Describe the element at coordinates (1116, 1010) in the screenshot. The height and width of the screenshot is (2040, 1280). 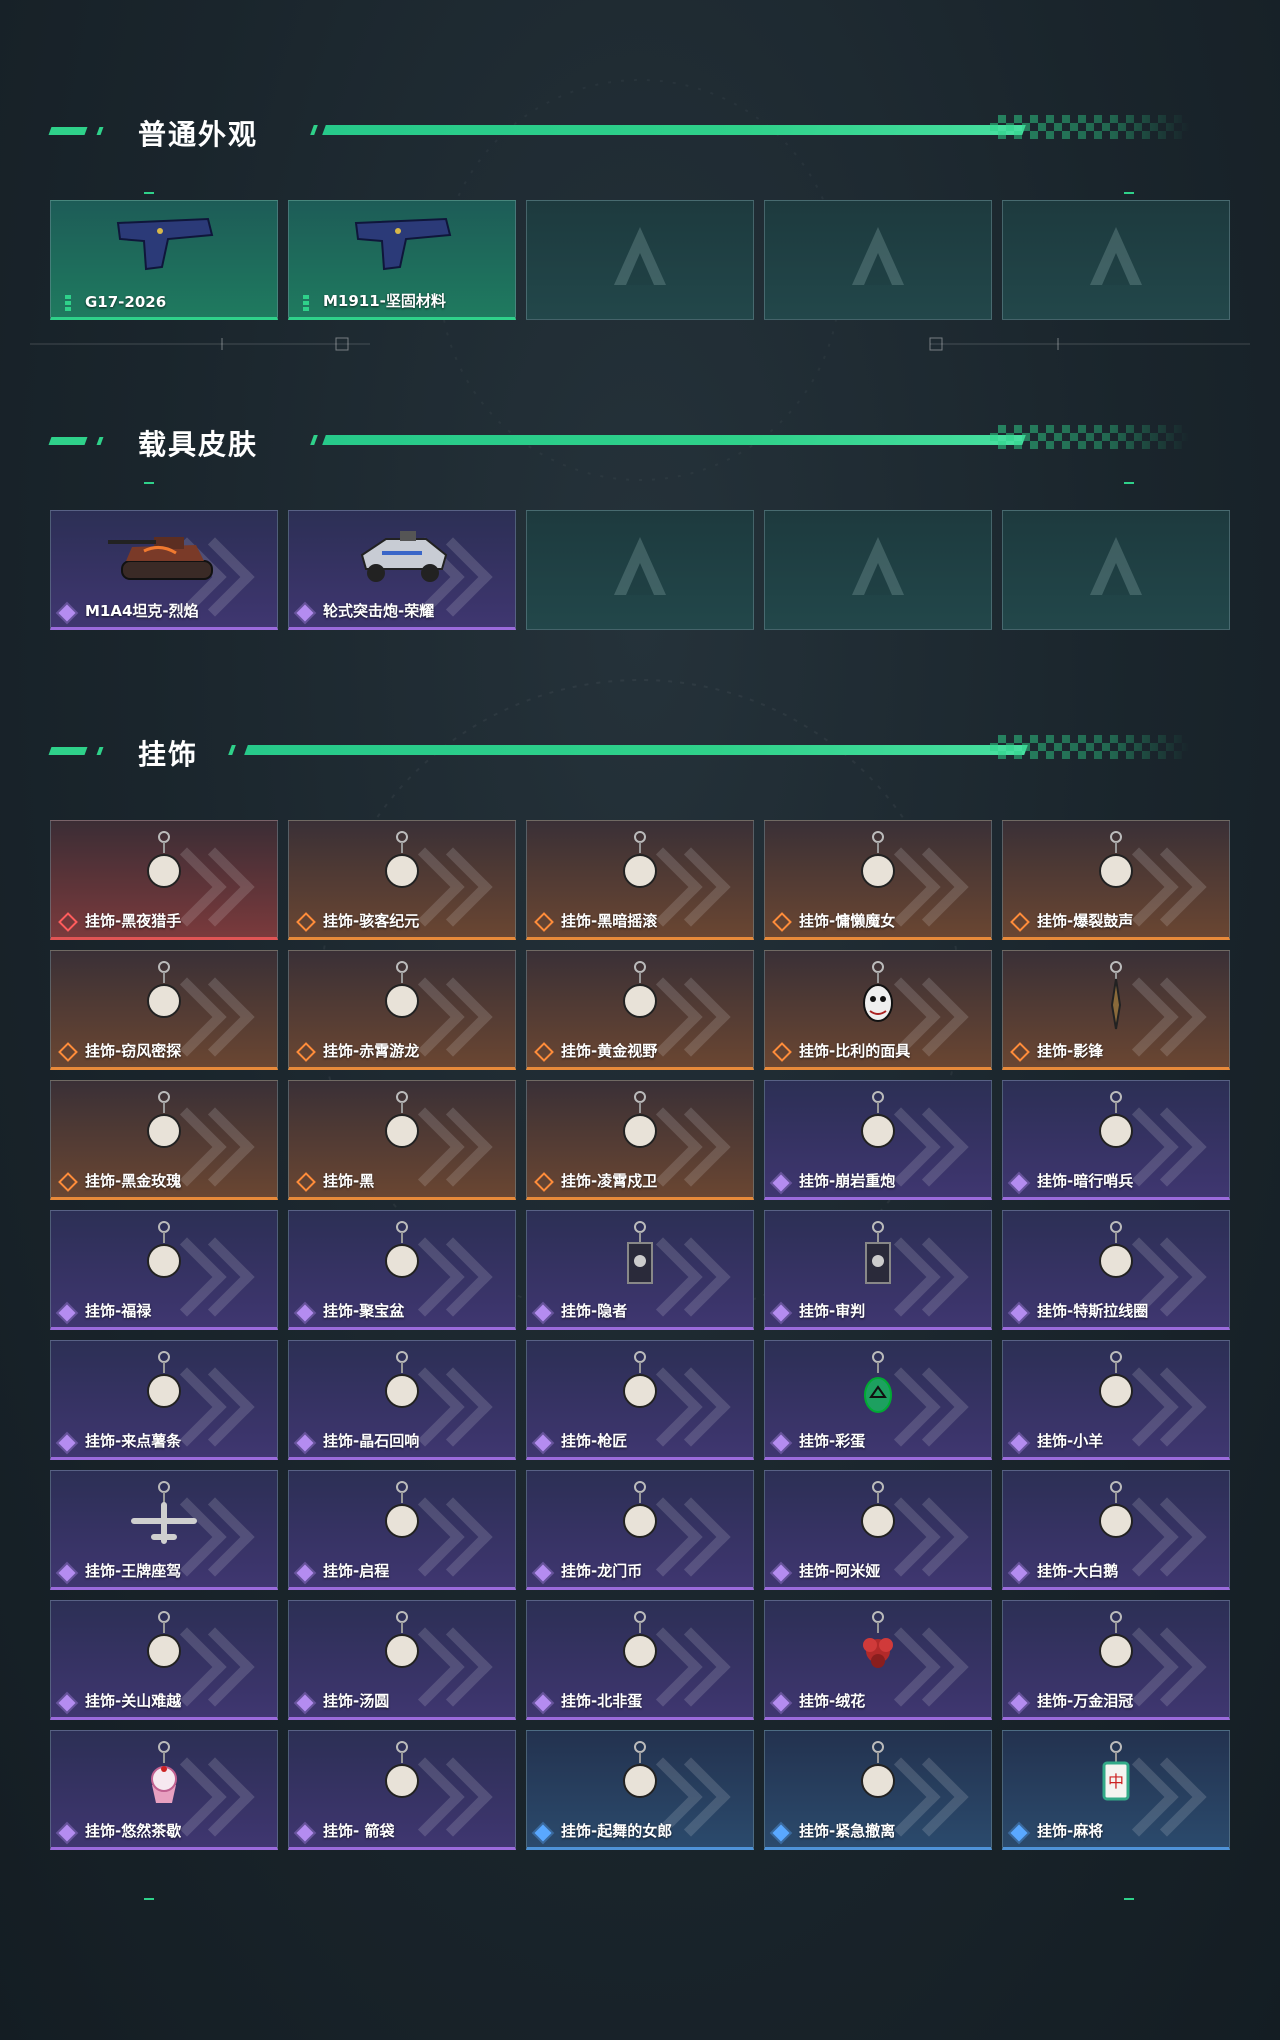
I see `item-card: 挂饰-影锋` at that location.